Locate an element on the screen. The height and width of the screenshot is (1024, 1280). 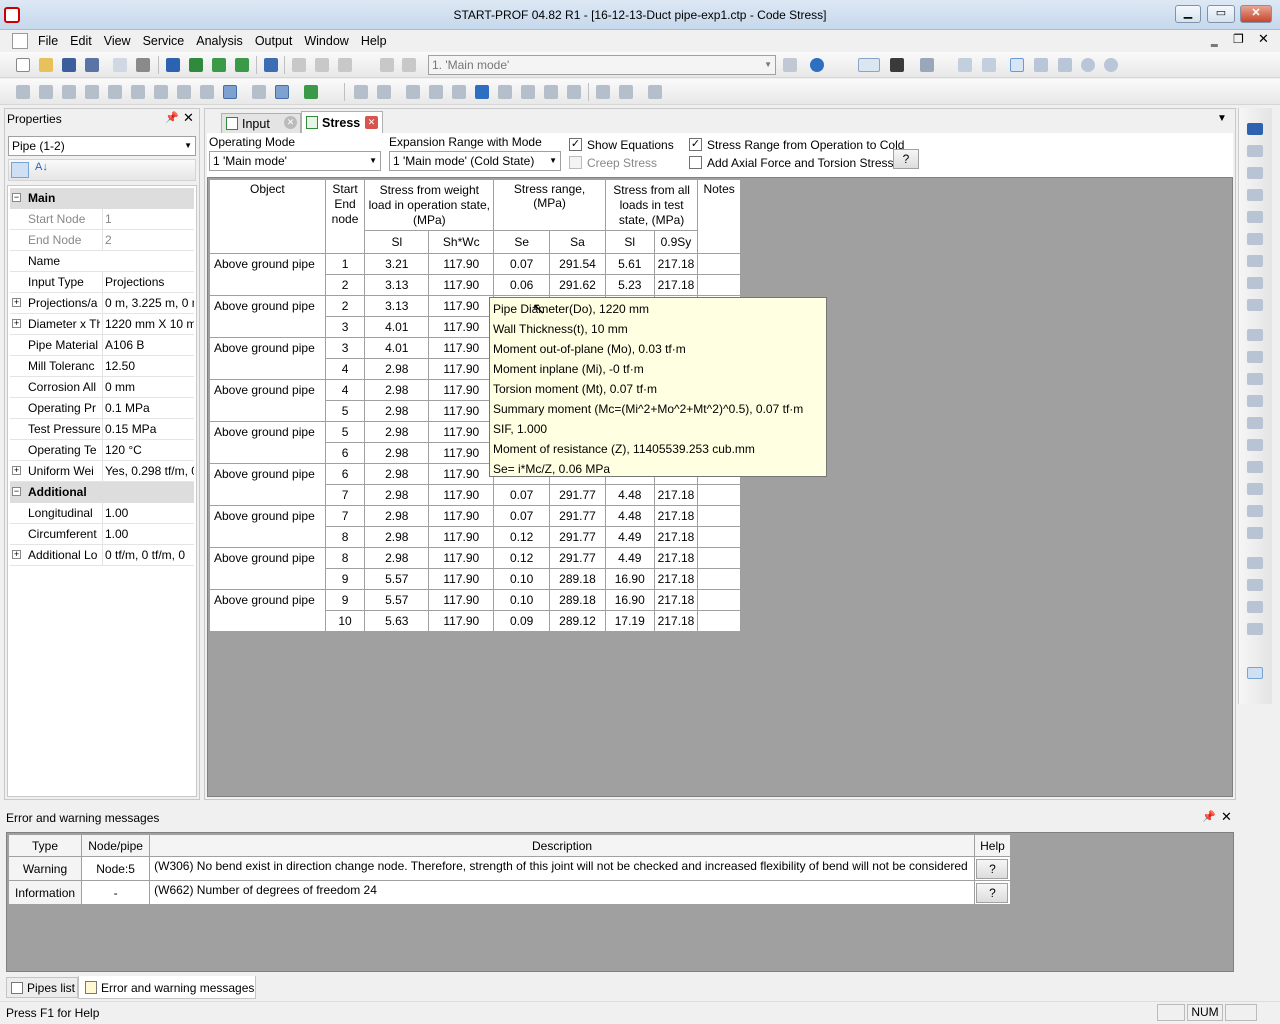
close-icon: ✕ is located at coordinates (1256, 14).